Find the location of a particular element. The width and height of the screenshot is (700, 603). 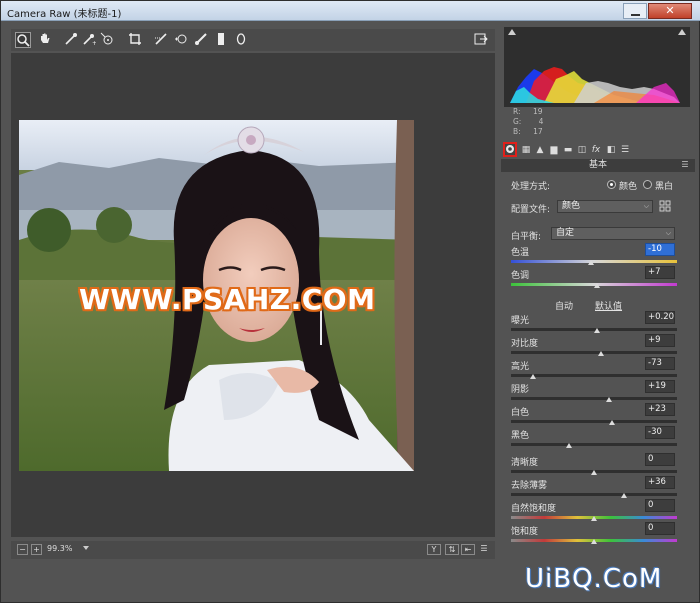

profile-browser-icon is located at coordinates (665, 208).